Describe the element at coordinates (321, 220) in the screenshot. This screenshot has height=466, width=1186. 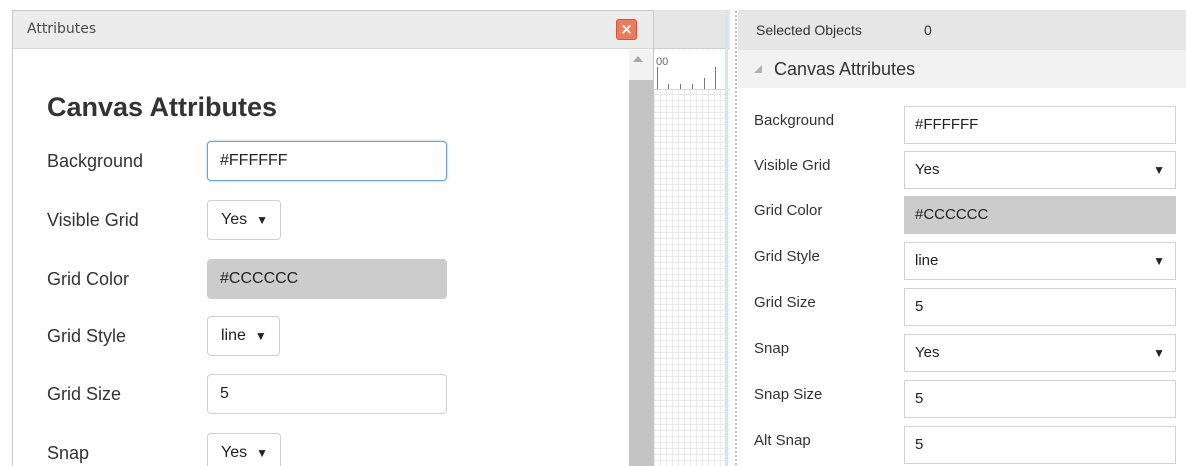
I see `dialog-row-visible-grid: Visible Grid Yes ▼` at that location.